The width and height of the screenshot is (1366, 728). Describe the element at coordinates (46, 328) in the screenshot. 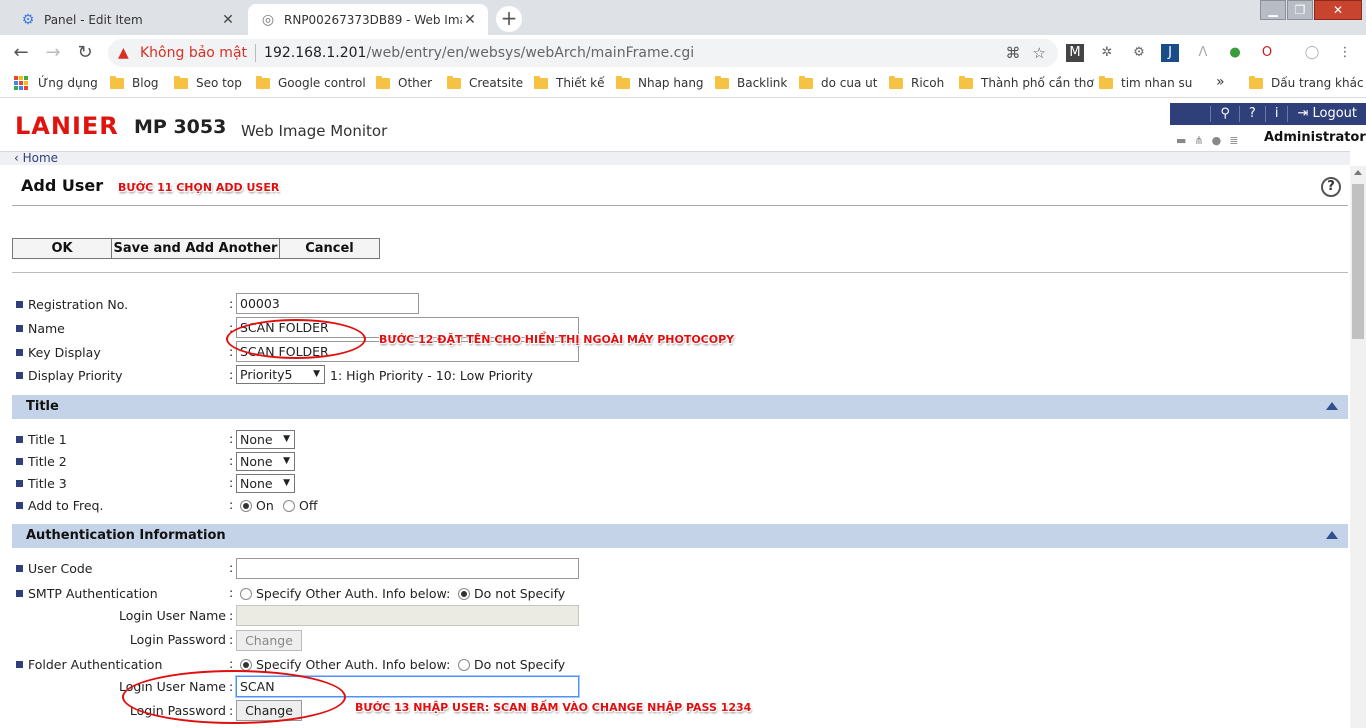

I see `name-label: Name` at that location.